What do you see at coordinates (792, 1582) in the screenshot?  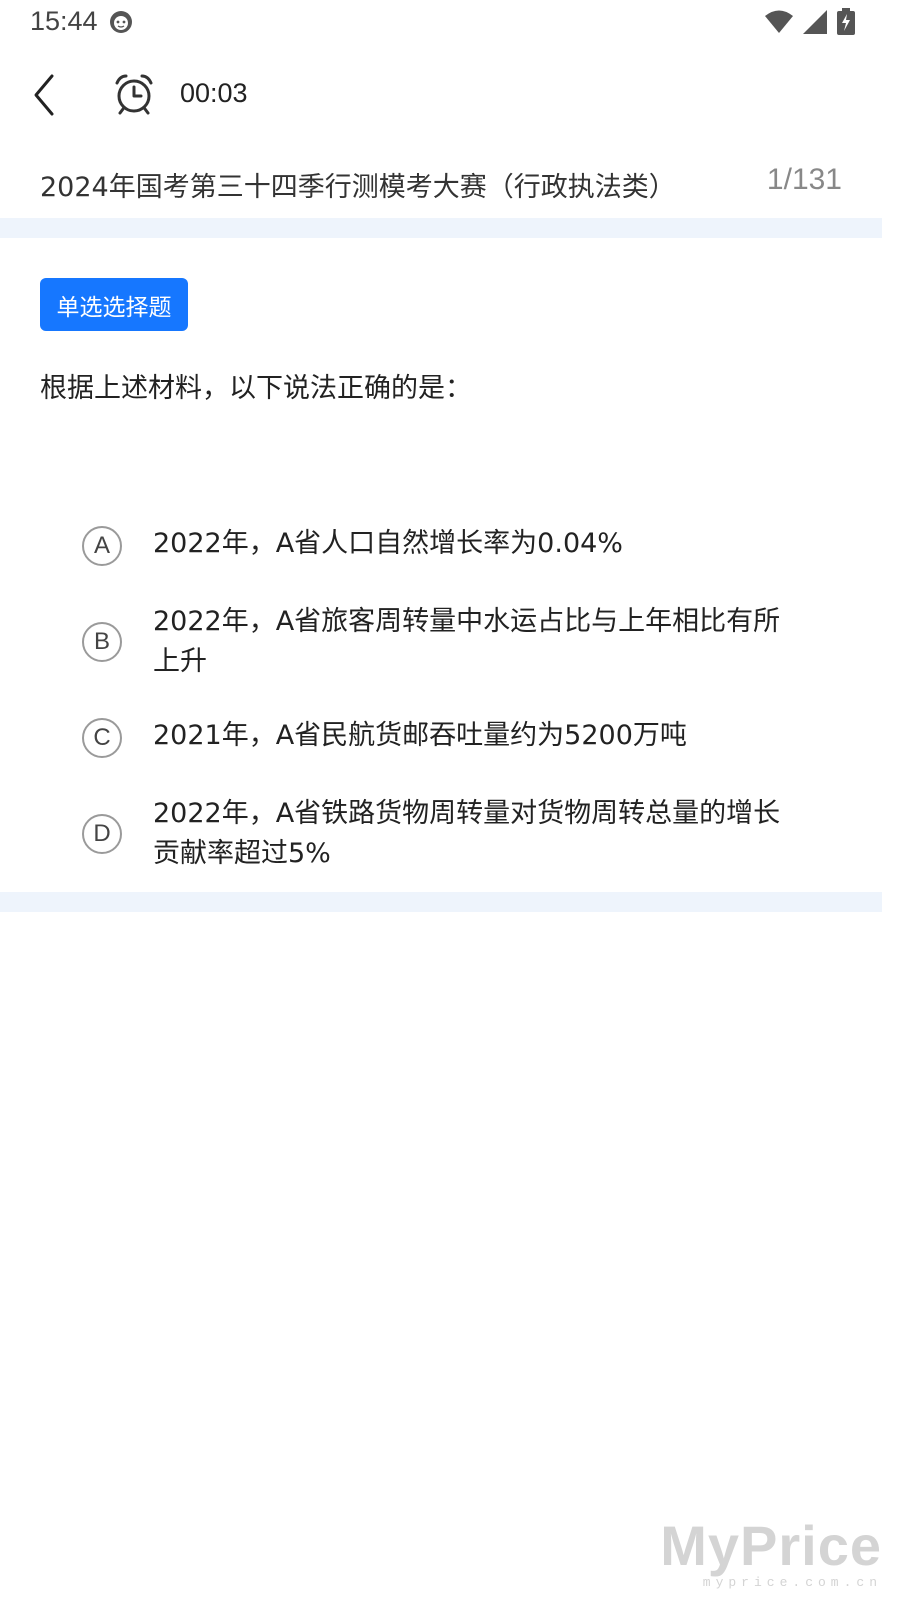 I see `watermark-url: myprice.com.cn` at bounding box center [792, 1582].